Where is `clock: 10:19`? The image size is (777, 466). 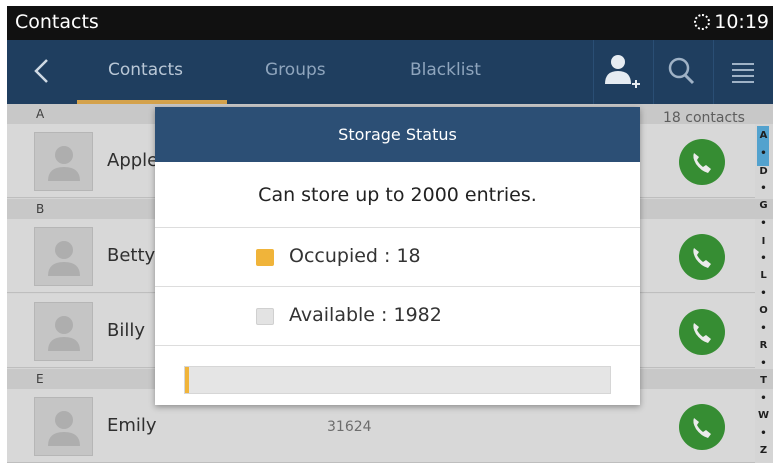 clock: 10:19 is located at coordinates (741, 22).